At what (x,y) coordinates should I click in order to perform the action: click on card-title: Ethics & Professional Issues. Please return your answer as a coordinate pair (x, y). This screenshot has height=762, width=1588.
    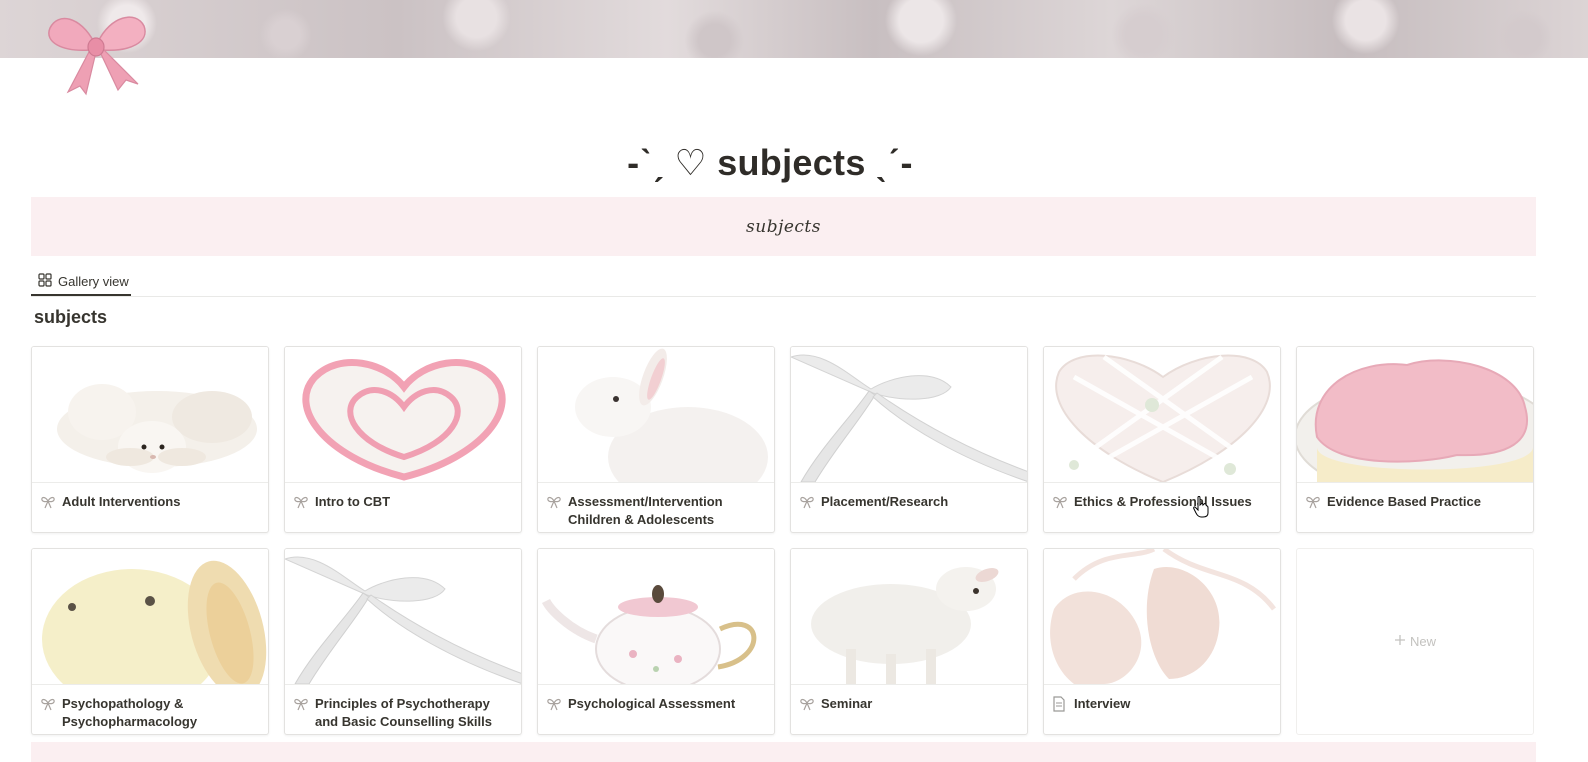
    Looking at the image, I should click on (1163, 501).